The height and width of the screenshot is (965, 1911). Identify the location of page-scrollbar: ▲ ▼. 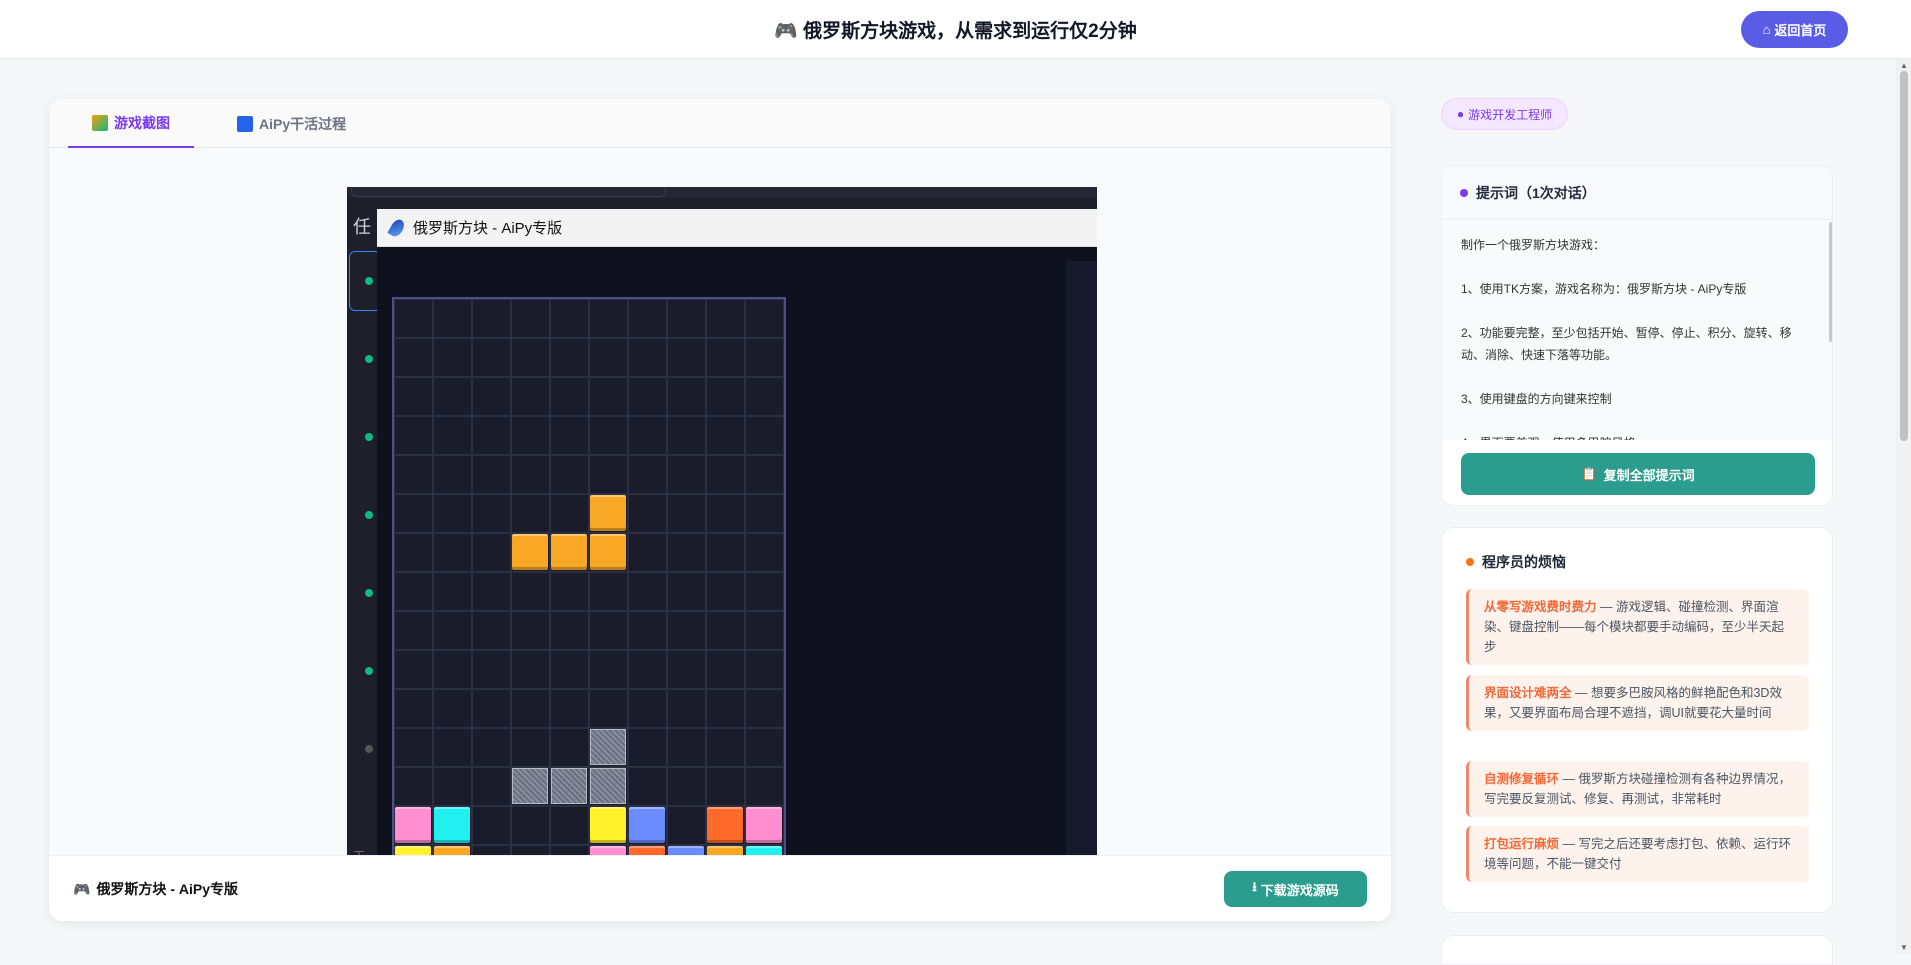
(1903, 506).